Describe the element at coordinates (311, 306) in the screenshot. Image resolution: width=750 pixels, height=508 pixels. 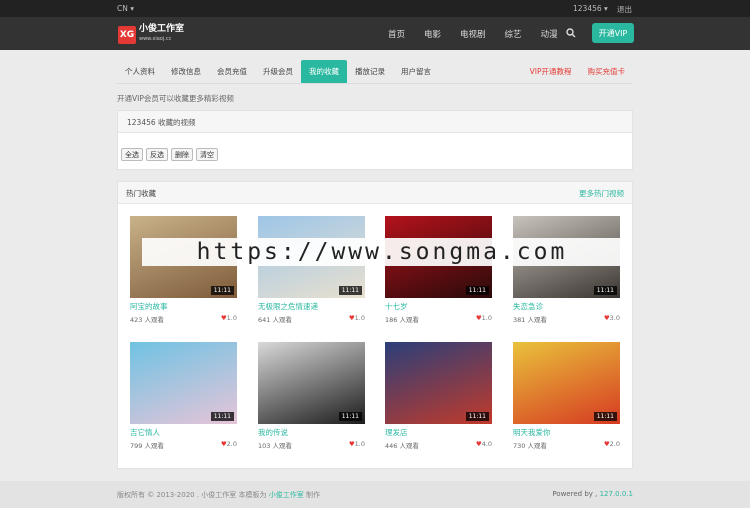
I see `video-title: 无极限之危情速递` at that location.